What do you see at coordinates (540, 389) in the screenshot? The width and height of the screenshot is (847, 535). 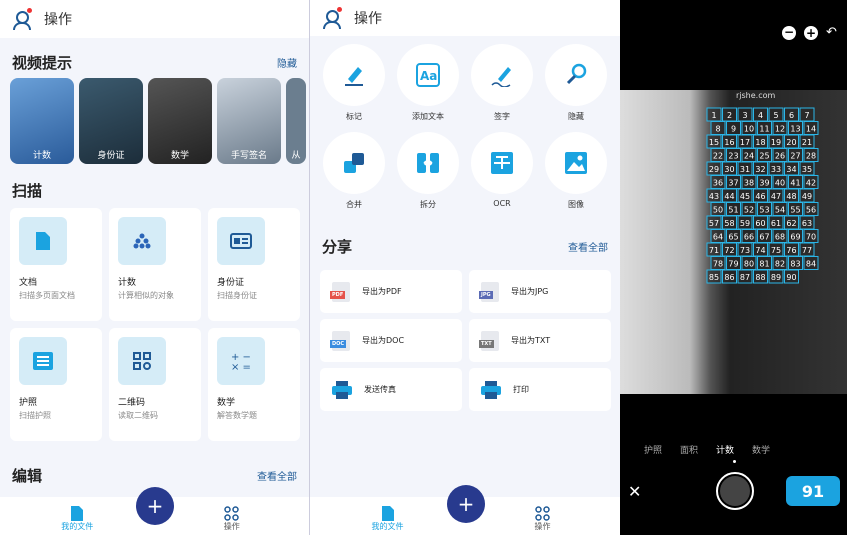 I see `print-button: 打印` at bounding box center [540, 389].